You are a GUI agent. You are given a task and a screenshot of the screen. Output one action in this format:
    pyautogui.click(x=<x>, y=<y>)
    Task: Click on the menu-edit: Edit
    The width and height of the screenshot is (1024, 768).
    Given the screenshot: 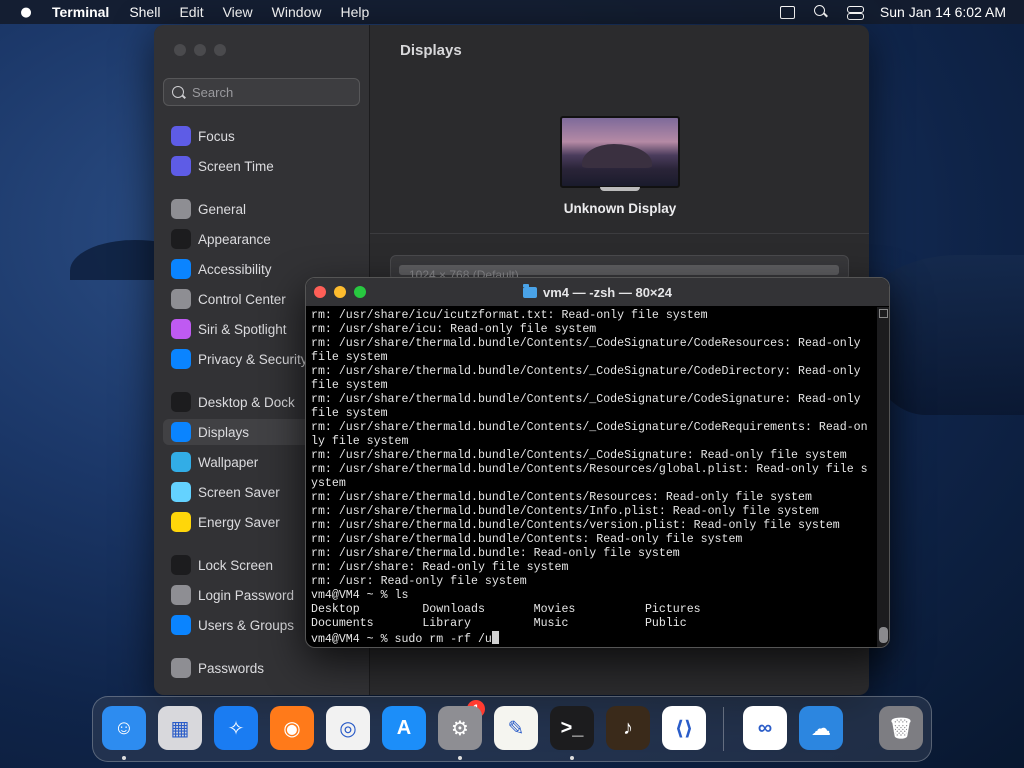 What is the action you would take?
    pyautogui.click(x=191, y=12)
    